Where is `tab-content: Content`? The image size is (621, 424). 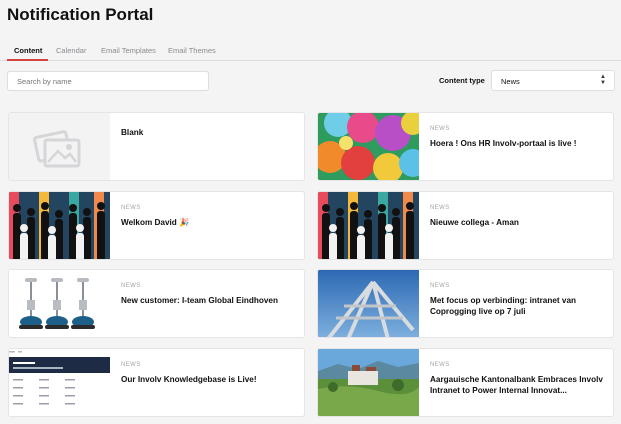 tab-content: Content is located at coordinates (28, 50).